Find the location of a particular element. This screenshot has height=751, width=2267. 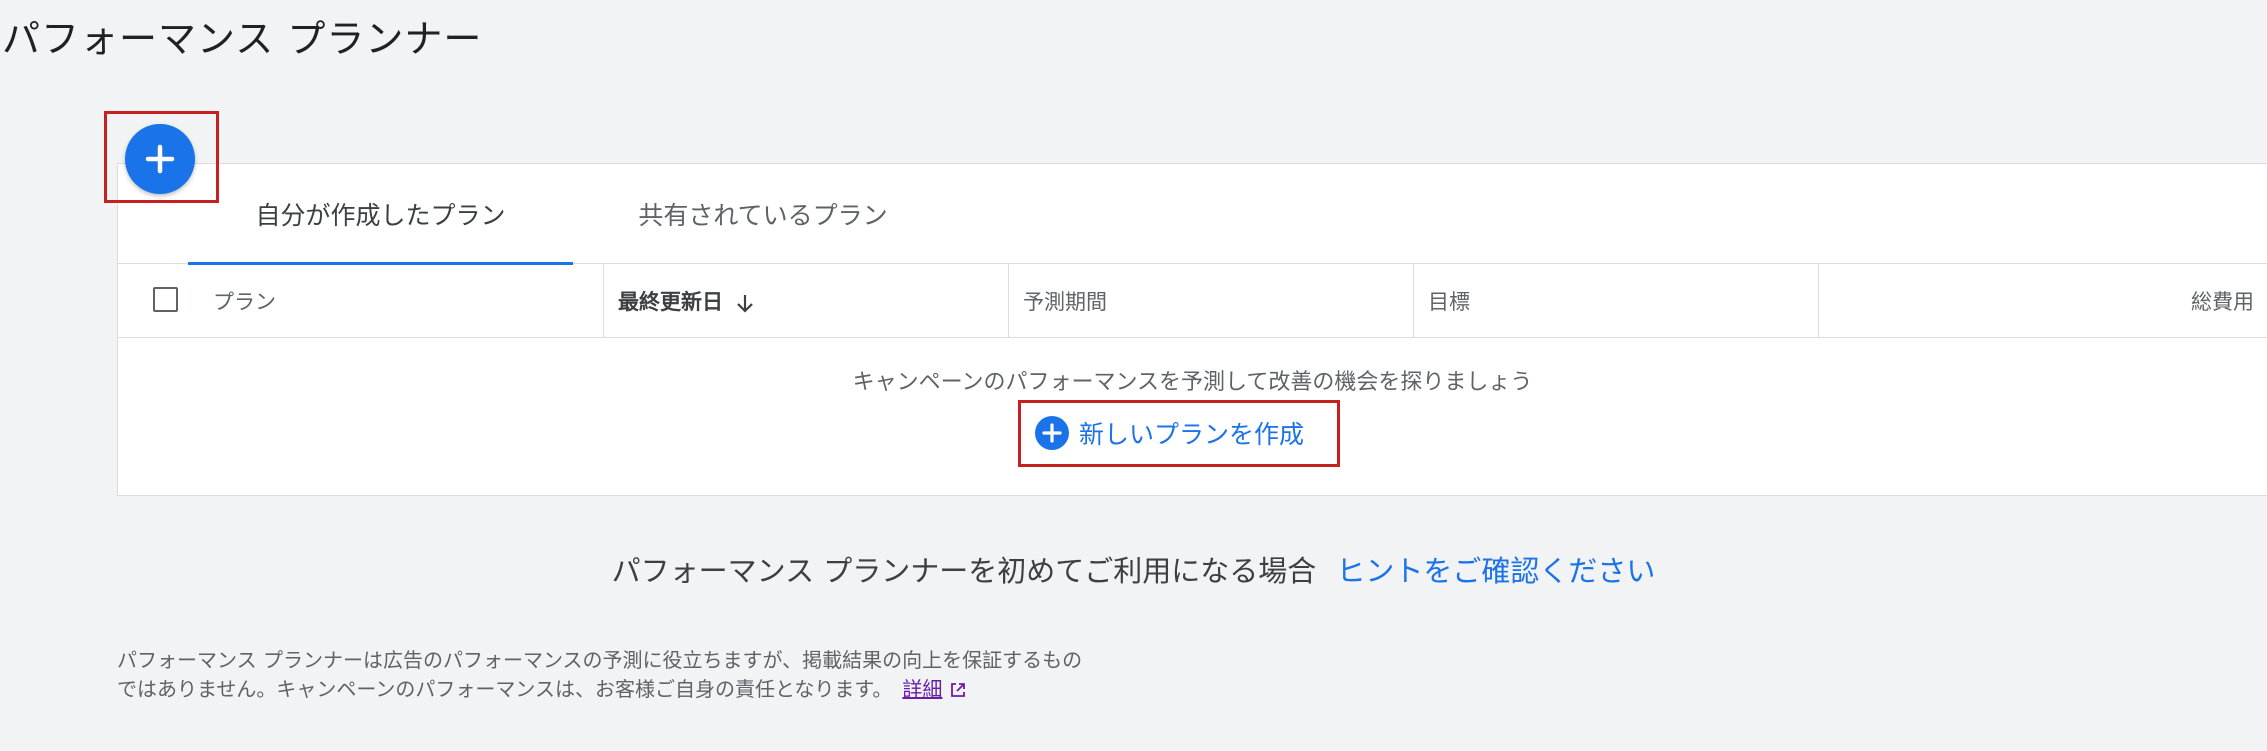

column-header-last-updated-label: 最終更新日 is located at coordinates (670, 301).